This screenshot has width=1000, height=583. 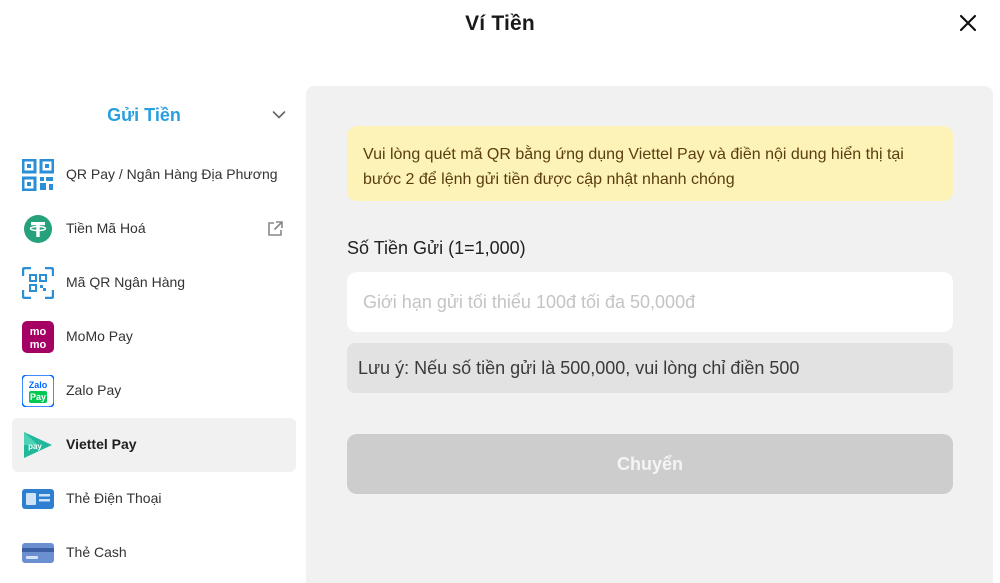 I want to click on sidebar-item-viettelpay: pay Viettel Pay, so click(x=154, y=445).